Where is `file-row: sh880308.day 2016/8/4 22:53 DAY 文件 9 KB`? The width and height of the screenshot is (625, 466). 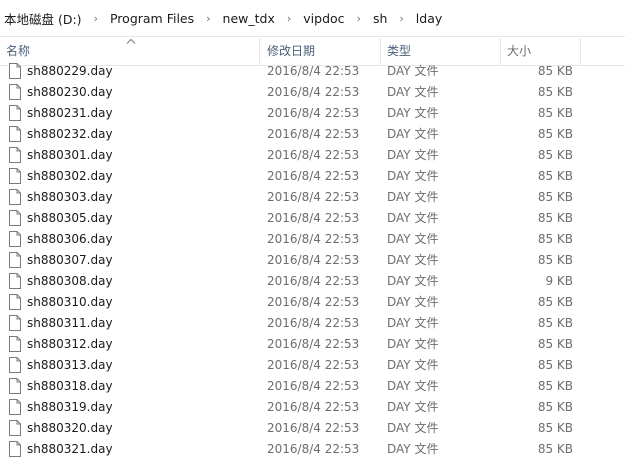 file-row: sh880308.day 2016/8/4 22:53 DAY 文件 9 KB is located at coordinates (312, 281).